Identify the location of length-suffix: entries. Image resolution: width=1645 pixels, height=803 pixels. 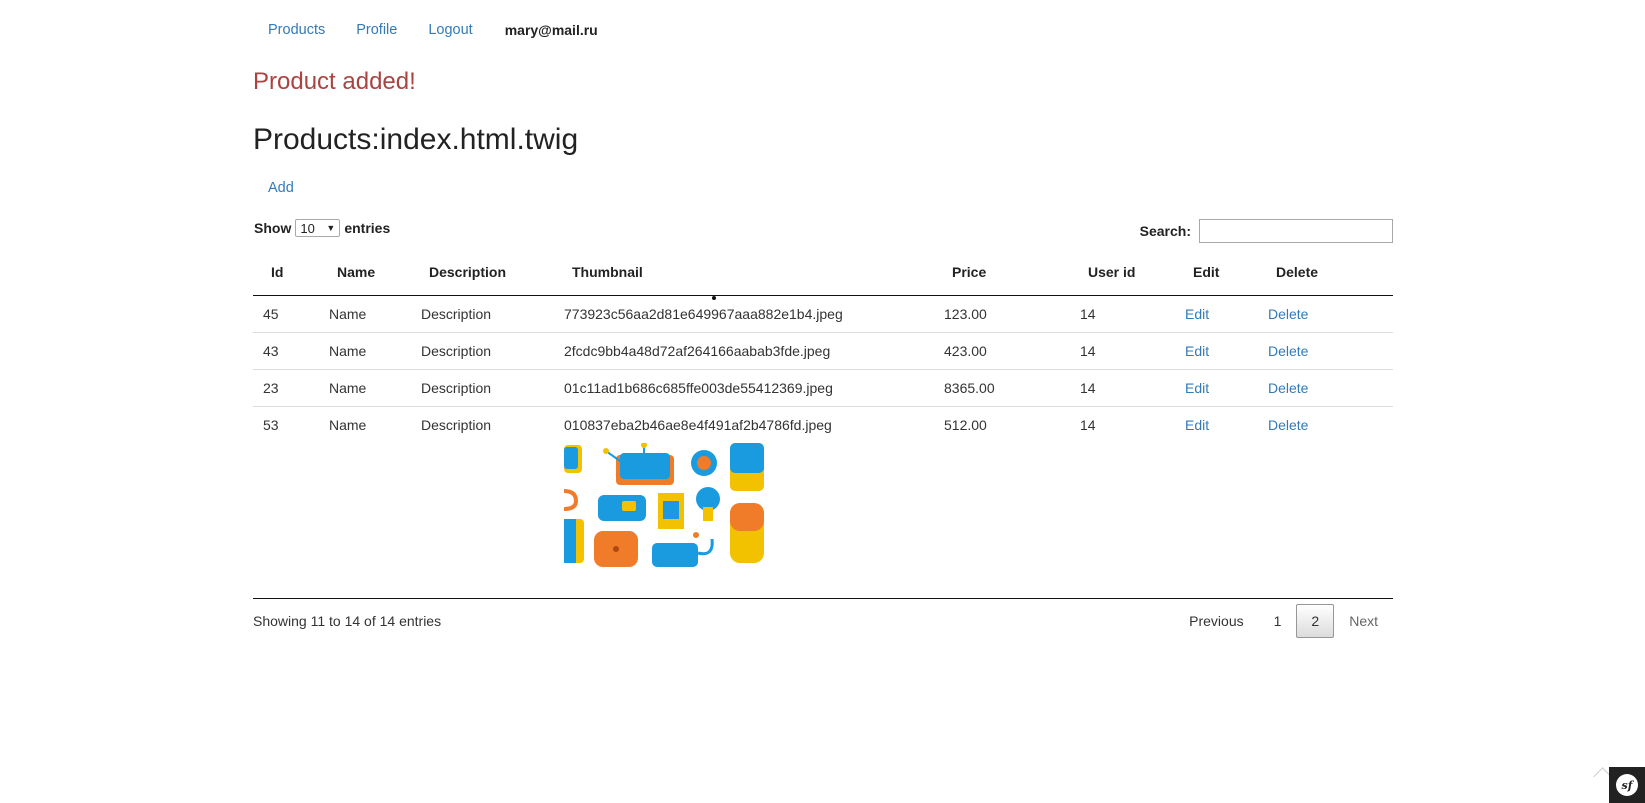
(367, 228).